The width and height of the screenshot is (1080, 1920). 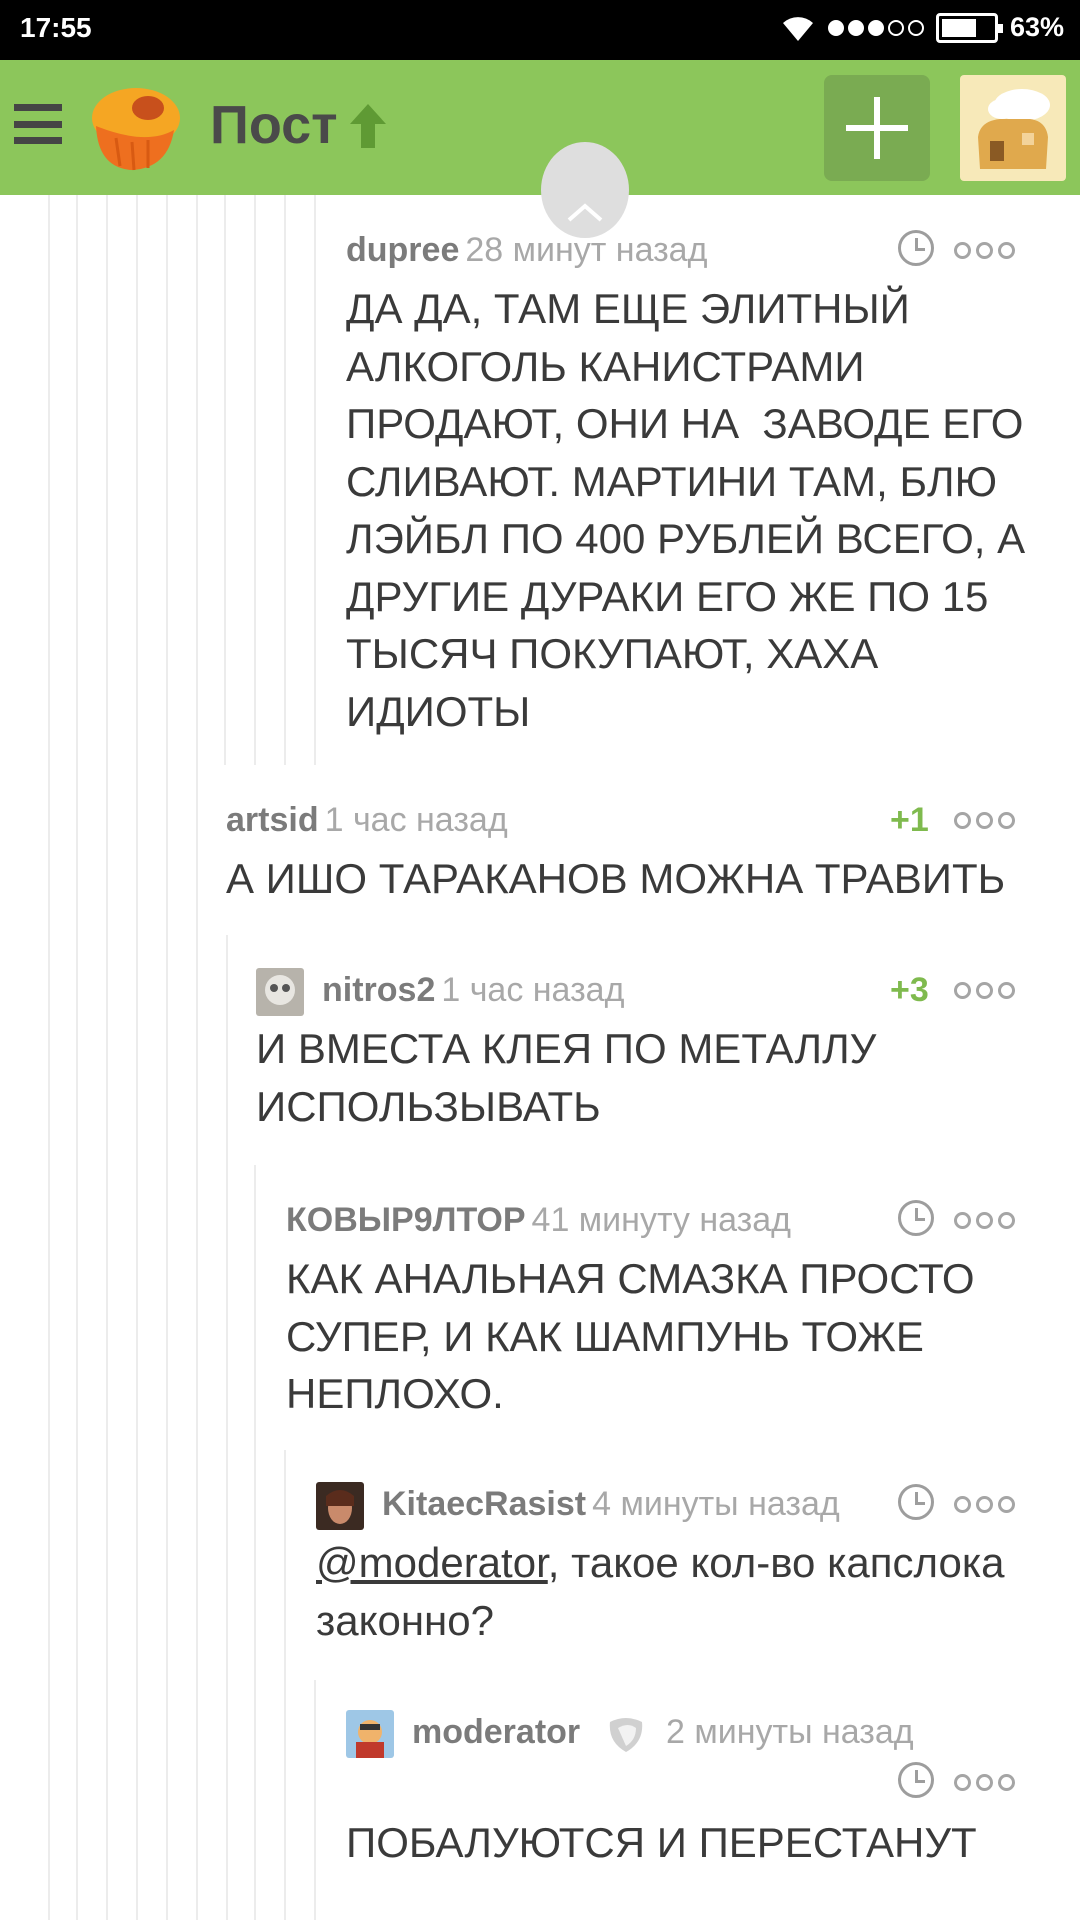 What do you see at coordinates (378, 990) in the screenshot?
I see `comment-author: nitros2` at bounding box center [378, 990].